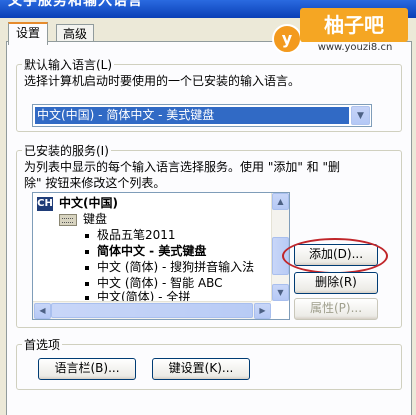 The image size is (416, 415). I want to click on installed-services-description-1: 为列表中显示的每个输入语言选择服务。使用 "添加" 和 "删, so click(182, 167).